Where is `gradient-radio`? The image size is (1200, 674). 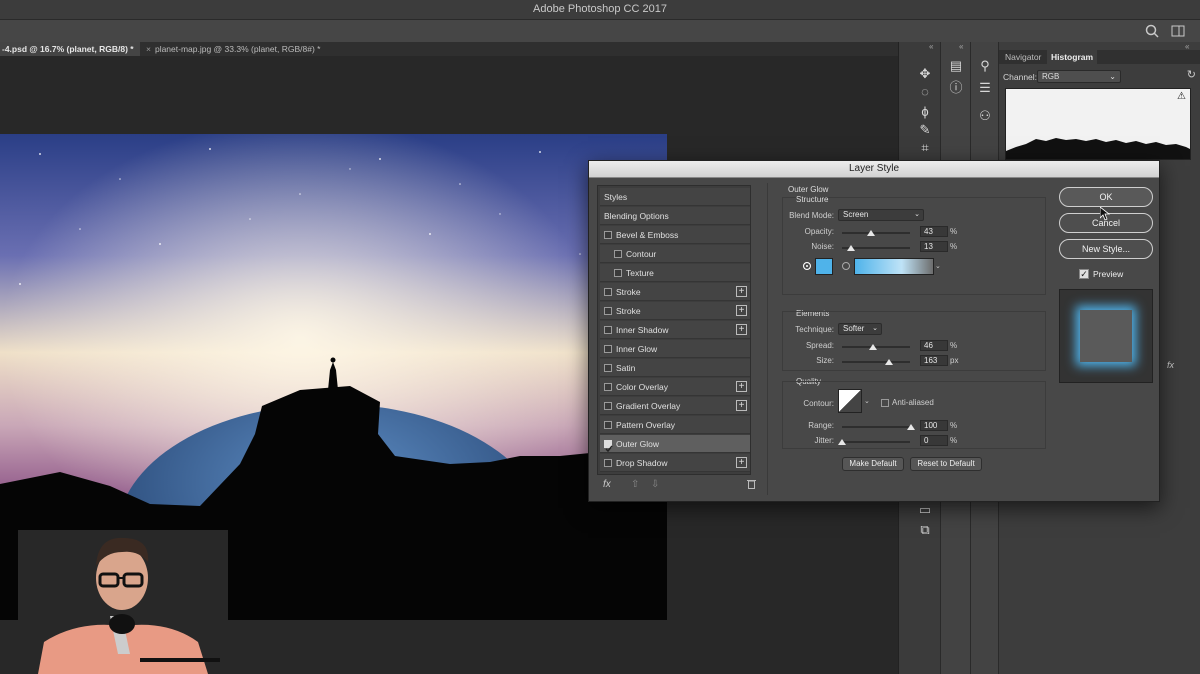
gradient-radio is located at coordinates (846, 266).